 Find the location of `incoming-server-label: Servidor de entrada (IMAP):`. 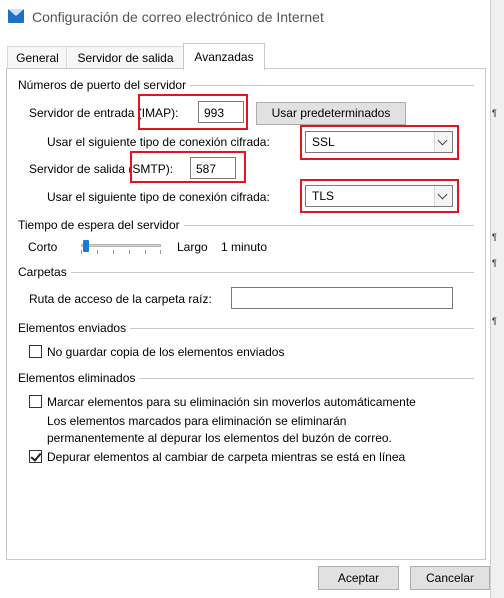

incoming-server-label: Servidor de entrada (IMAP): is located at coordinates (104, 113).